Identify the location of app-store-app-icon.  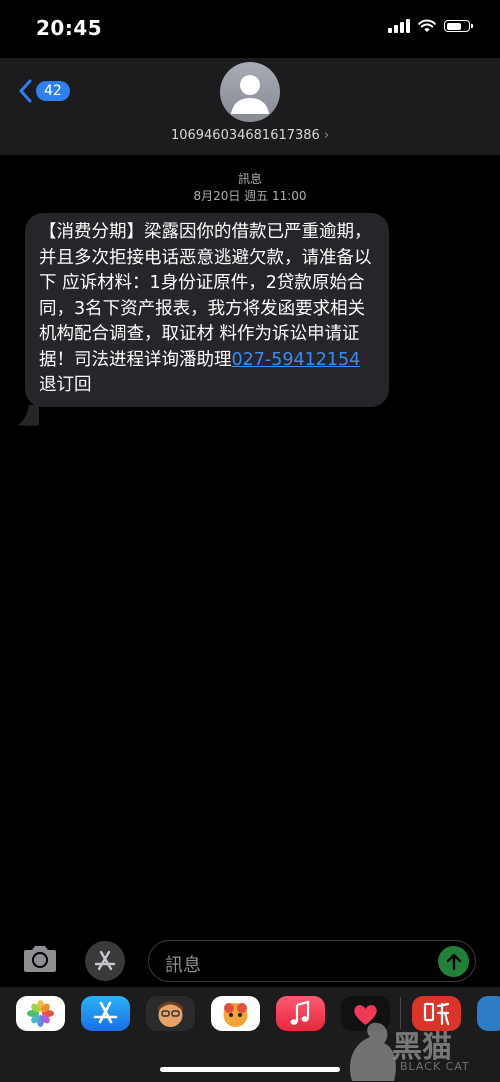
(105, 1013).